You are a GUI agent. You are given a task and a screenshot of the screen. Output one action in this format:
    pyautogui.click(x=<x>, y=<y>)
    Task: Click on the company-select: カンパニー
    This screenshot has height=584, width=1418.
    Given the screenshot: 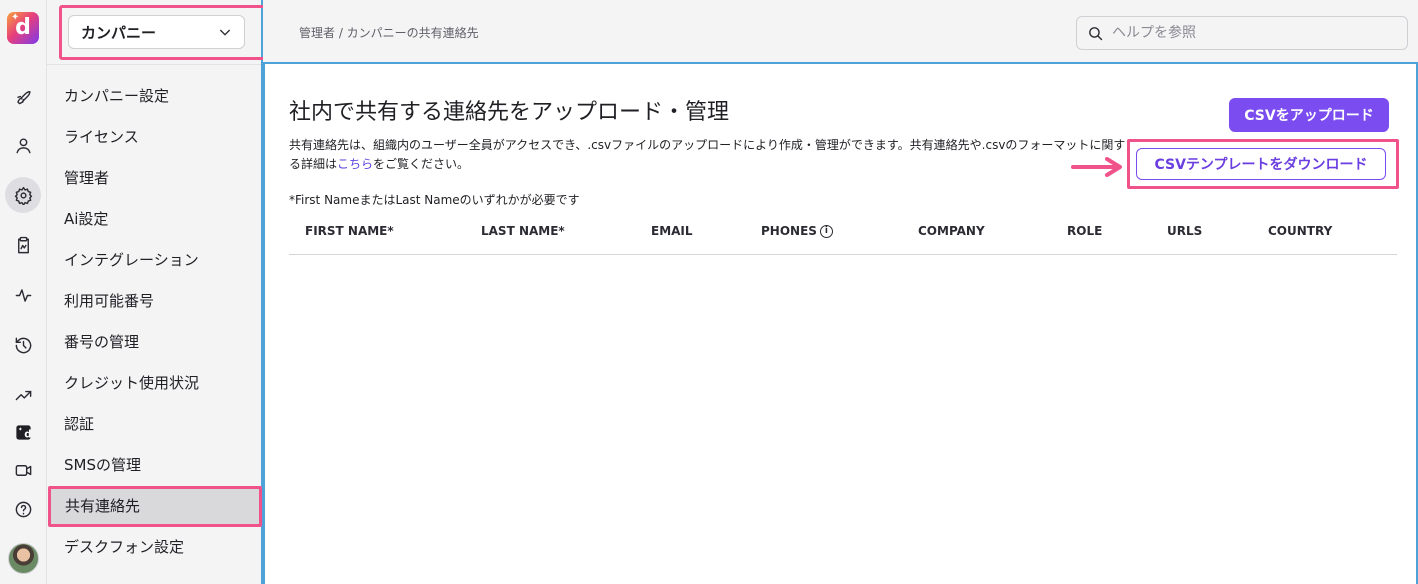 What is the action you would take?
    pyautogui.click(x=156, y=32)
    